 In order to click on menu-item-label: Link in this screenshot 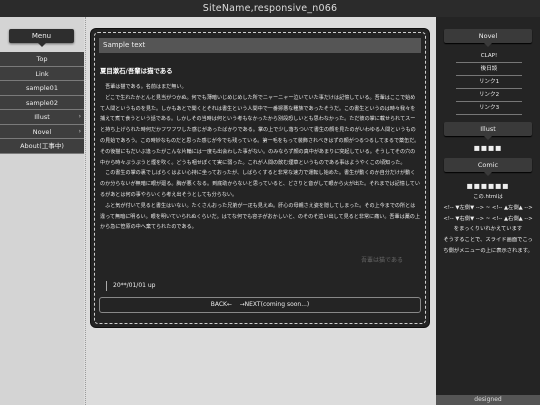, I will do `click(42, 73)`.